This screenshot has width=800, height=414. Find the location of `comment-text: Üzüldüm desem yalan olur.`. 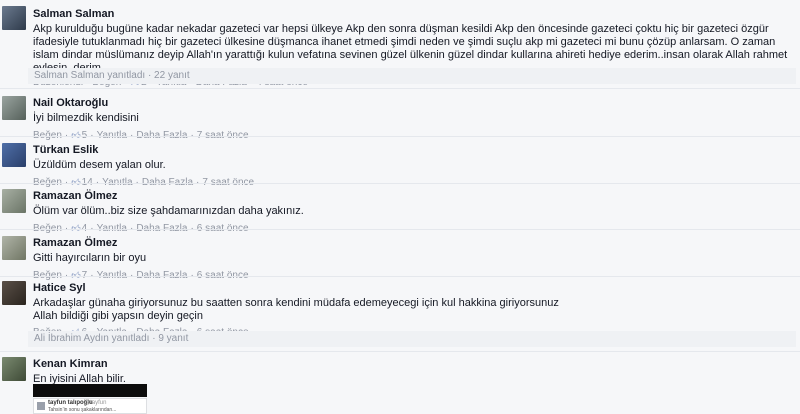

comment-text: Üzüldüm desem yalan olur. is located at coordinates (99, 165).